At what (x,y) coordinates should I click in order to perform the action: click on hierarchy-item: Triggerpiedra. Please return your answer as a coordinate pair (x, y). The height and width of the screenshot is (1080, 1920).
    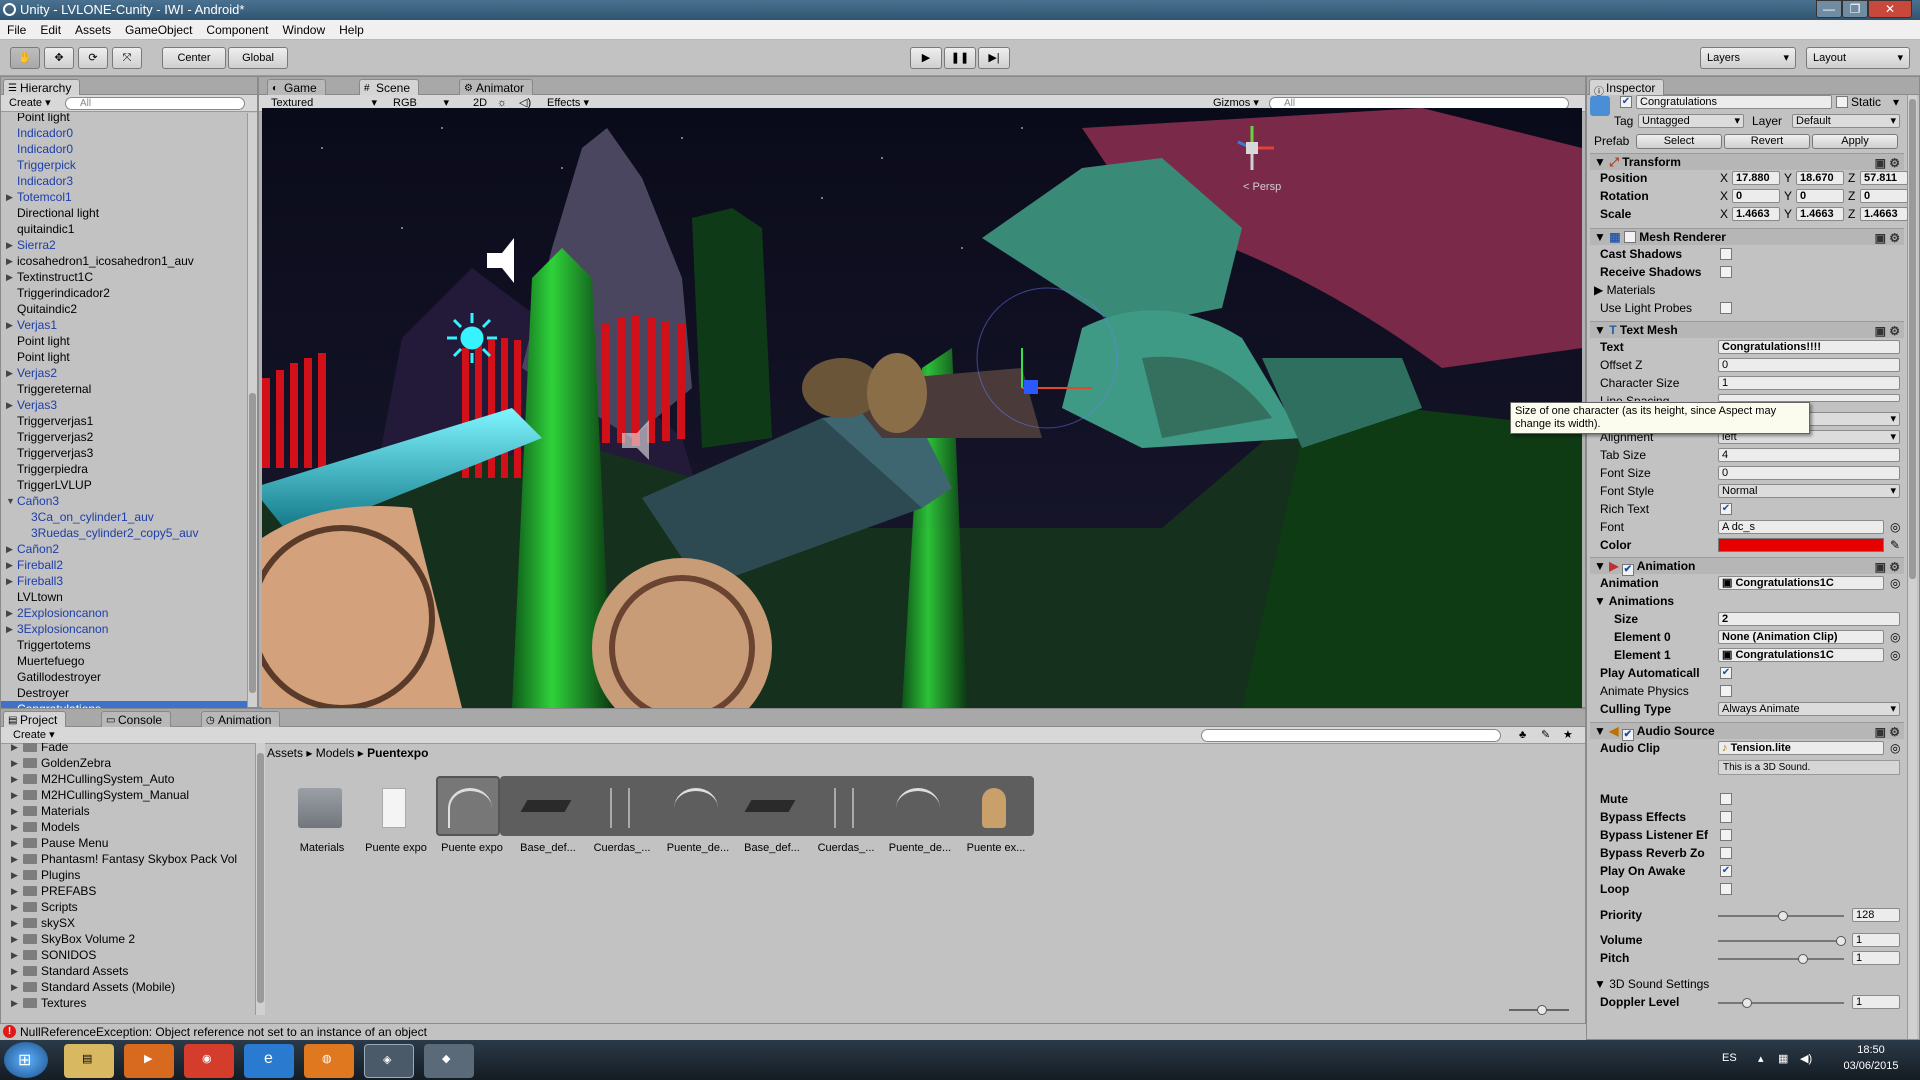
    Looking at the image, I should click on (124, 469).